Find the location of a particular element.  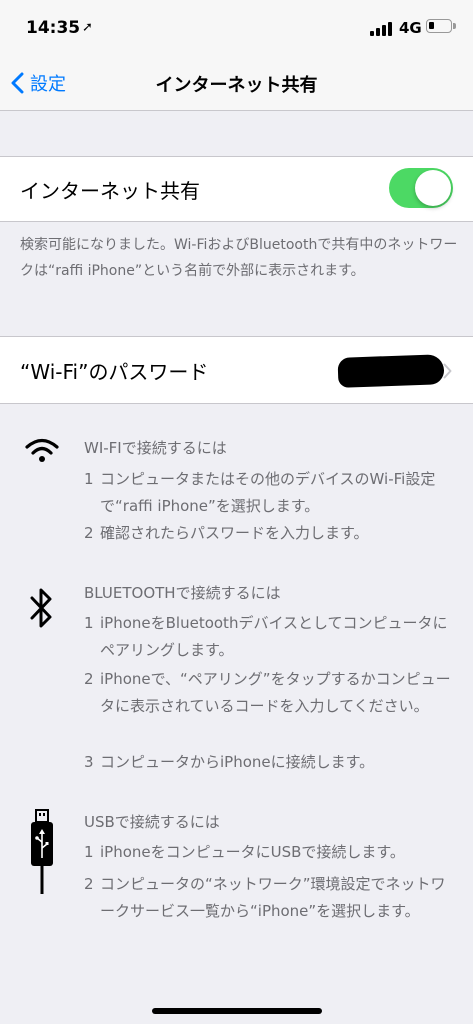

wifi-section-title: WI-FIで接続するには is located at coordinates (155, 448).